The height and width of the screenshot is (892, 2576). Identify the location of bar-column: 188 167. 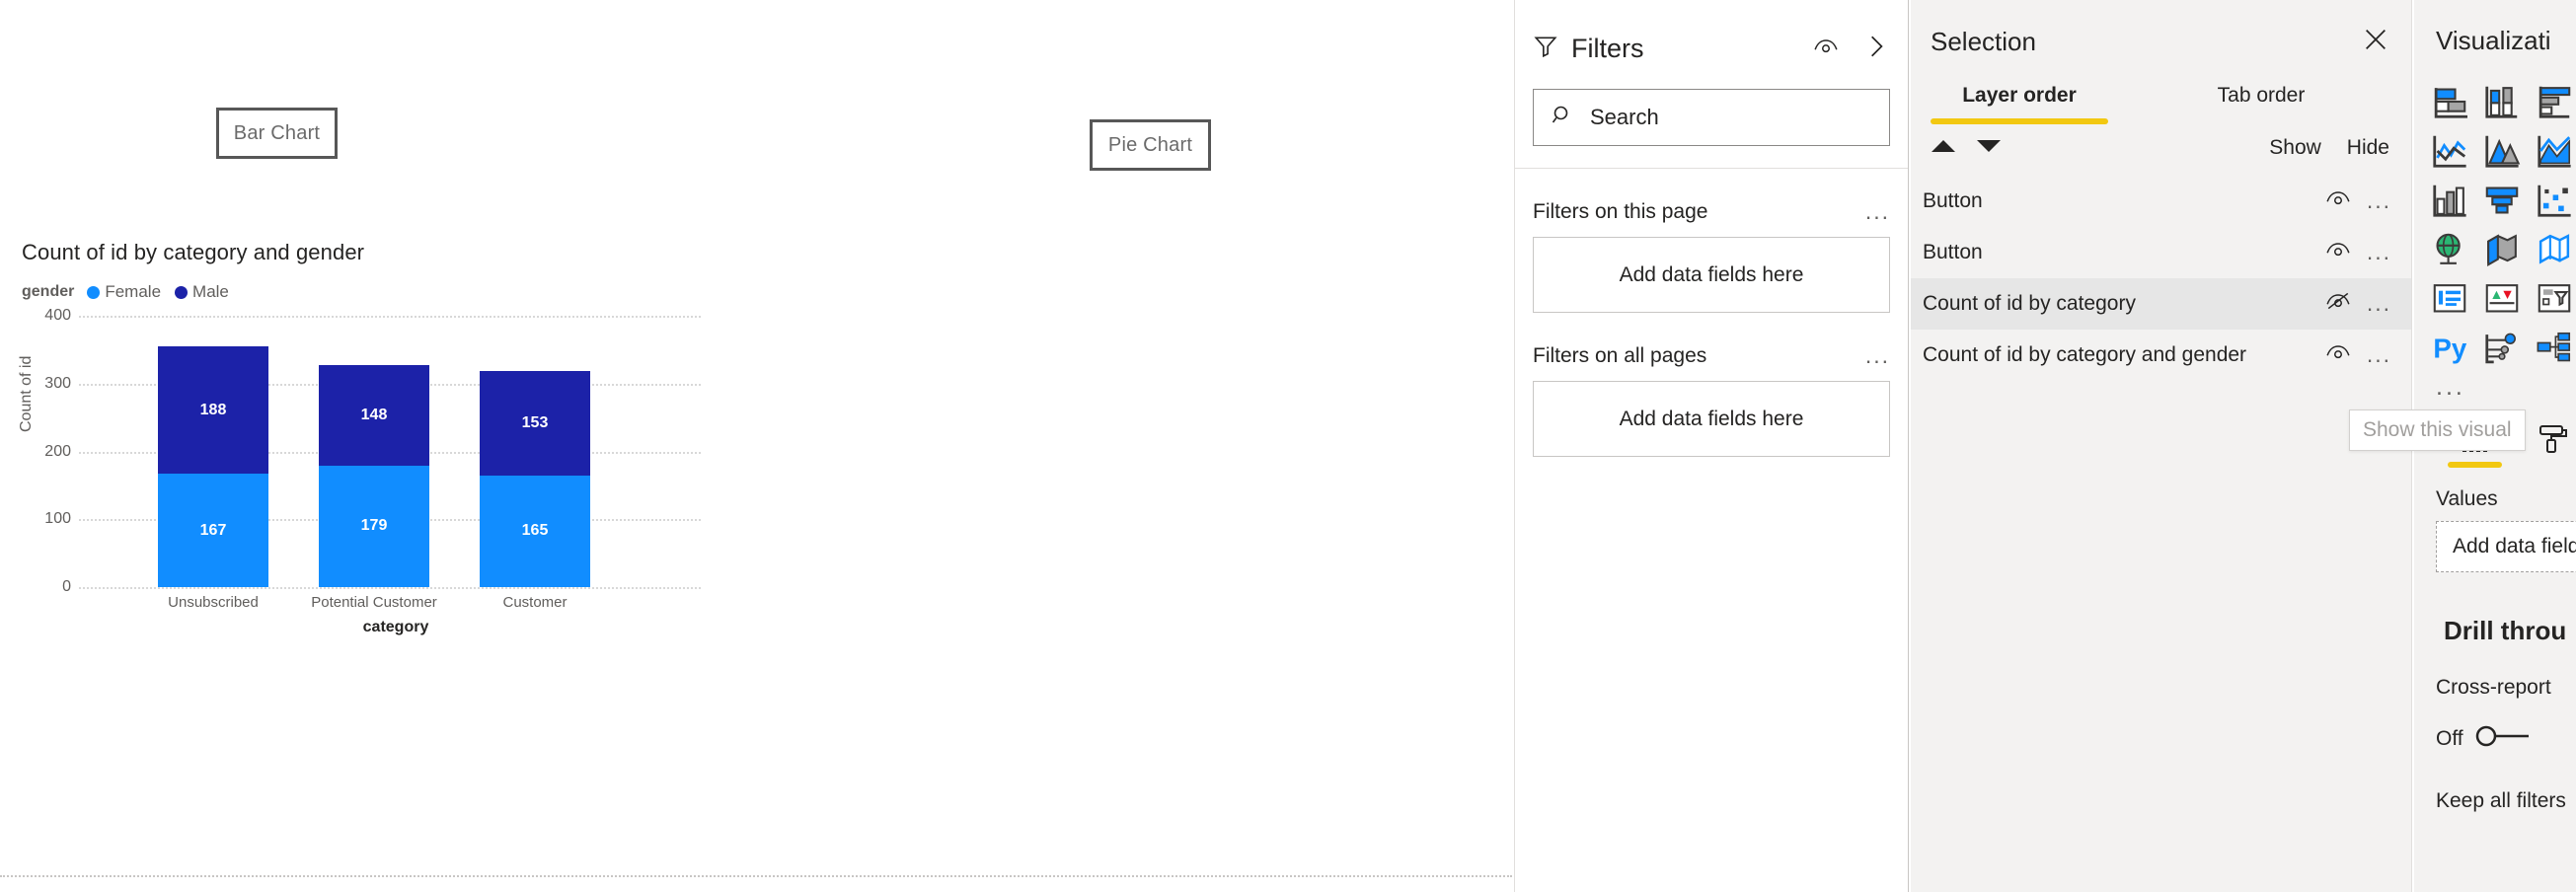
(213, 466).